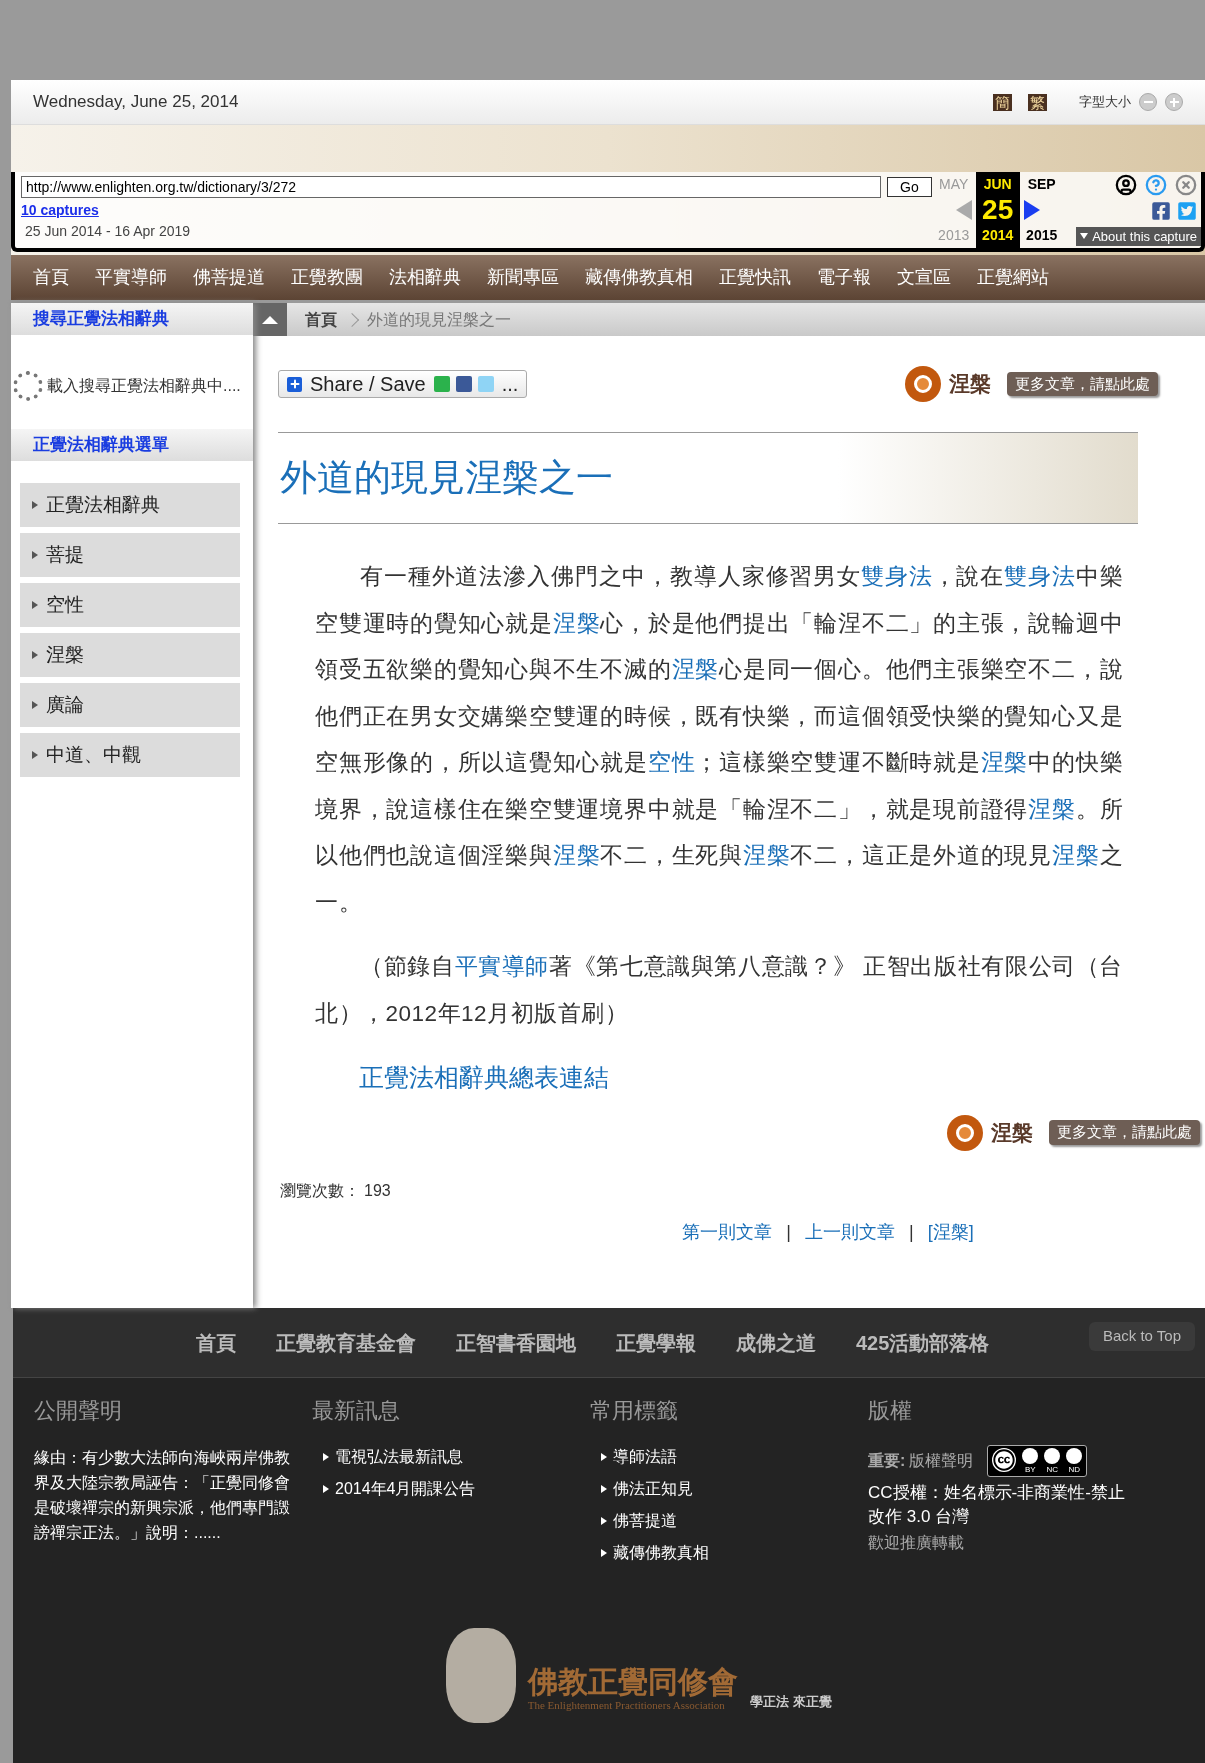 This screenshot has width=1205, height=1763. What do you see at coordinates (1148, 102) in the screenshot?
I see `zoom-out-icon` at bounding box center [1148, 102].